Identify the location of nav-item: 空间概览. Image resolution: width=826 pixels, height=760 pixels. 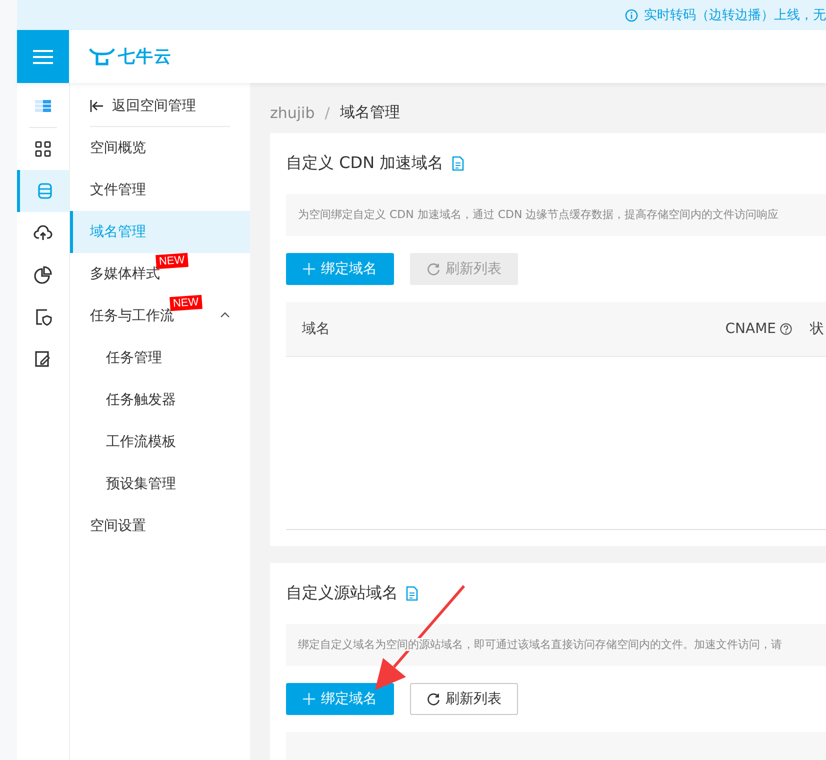
(160, 148).